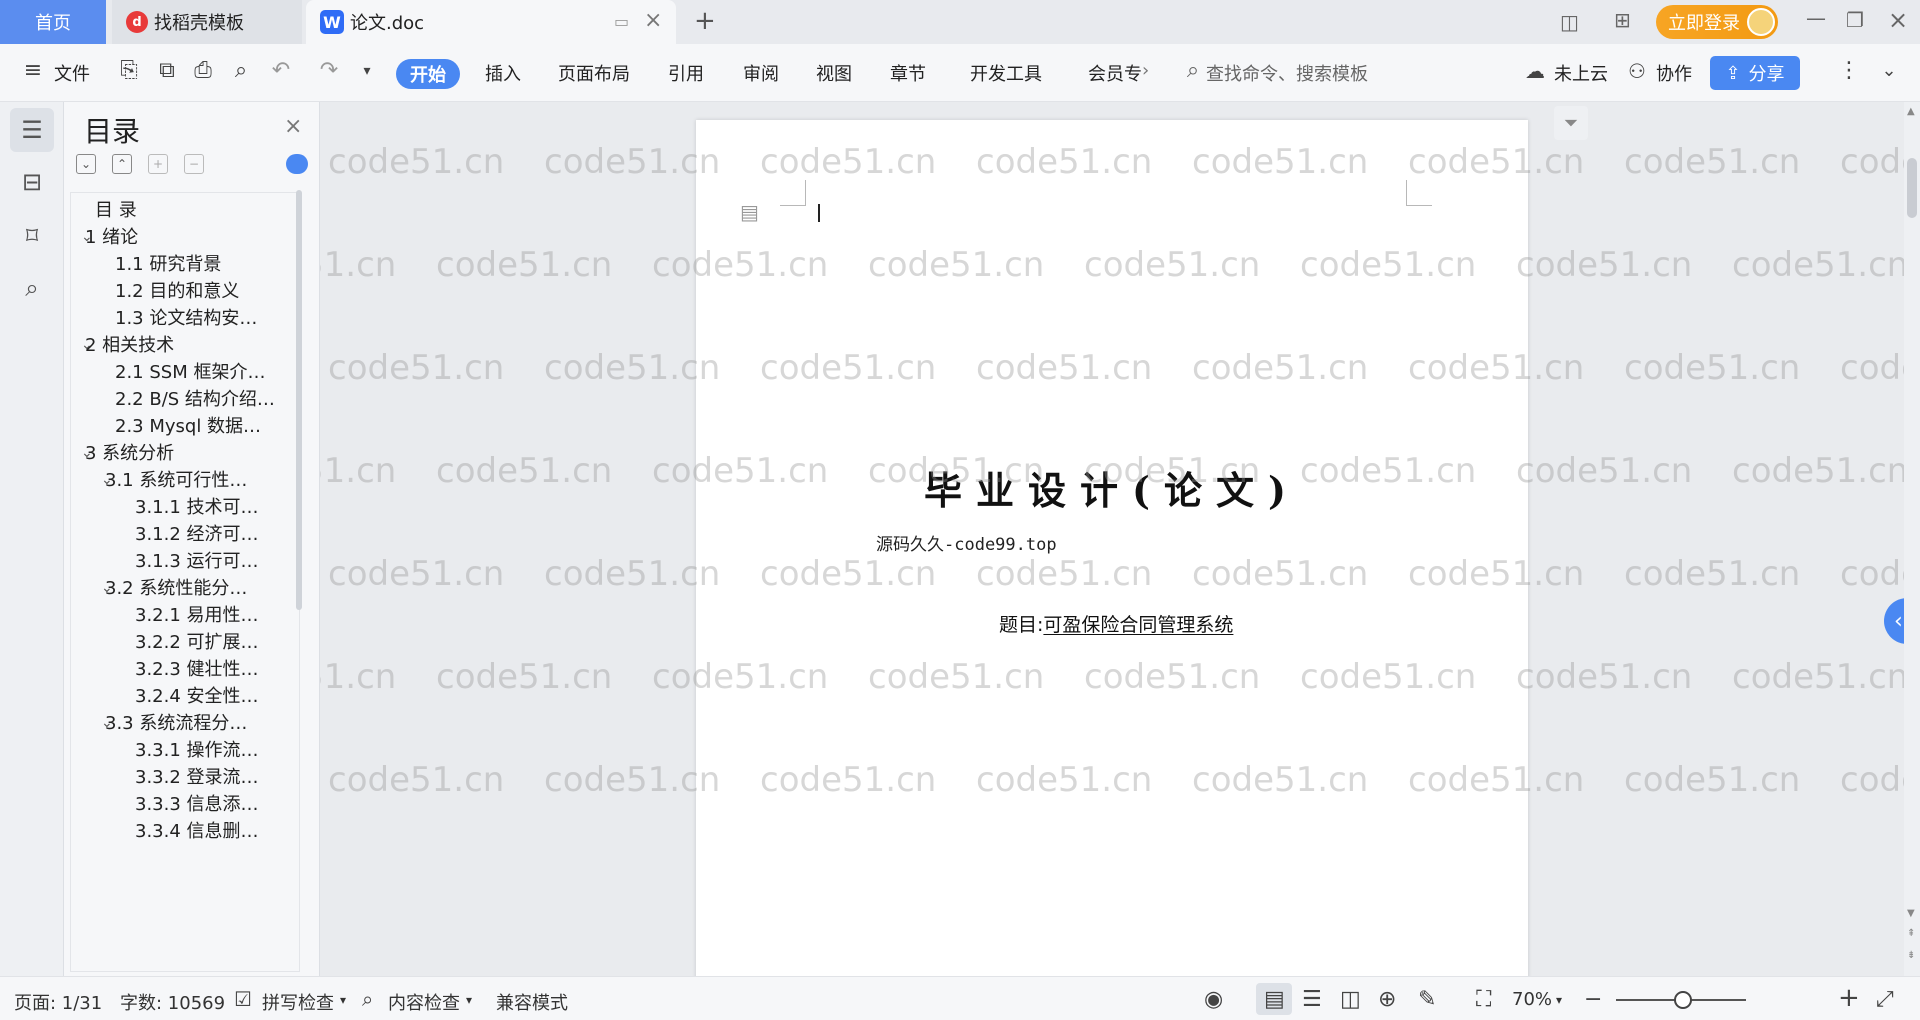 The width and height of the screenshot is (1920, 1020). I want to click on tab-review: 审阅, so click(761, 73).